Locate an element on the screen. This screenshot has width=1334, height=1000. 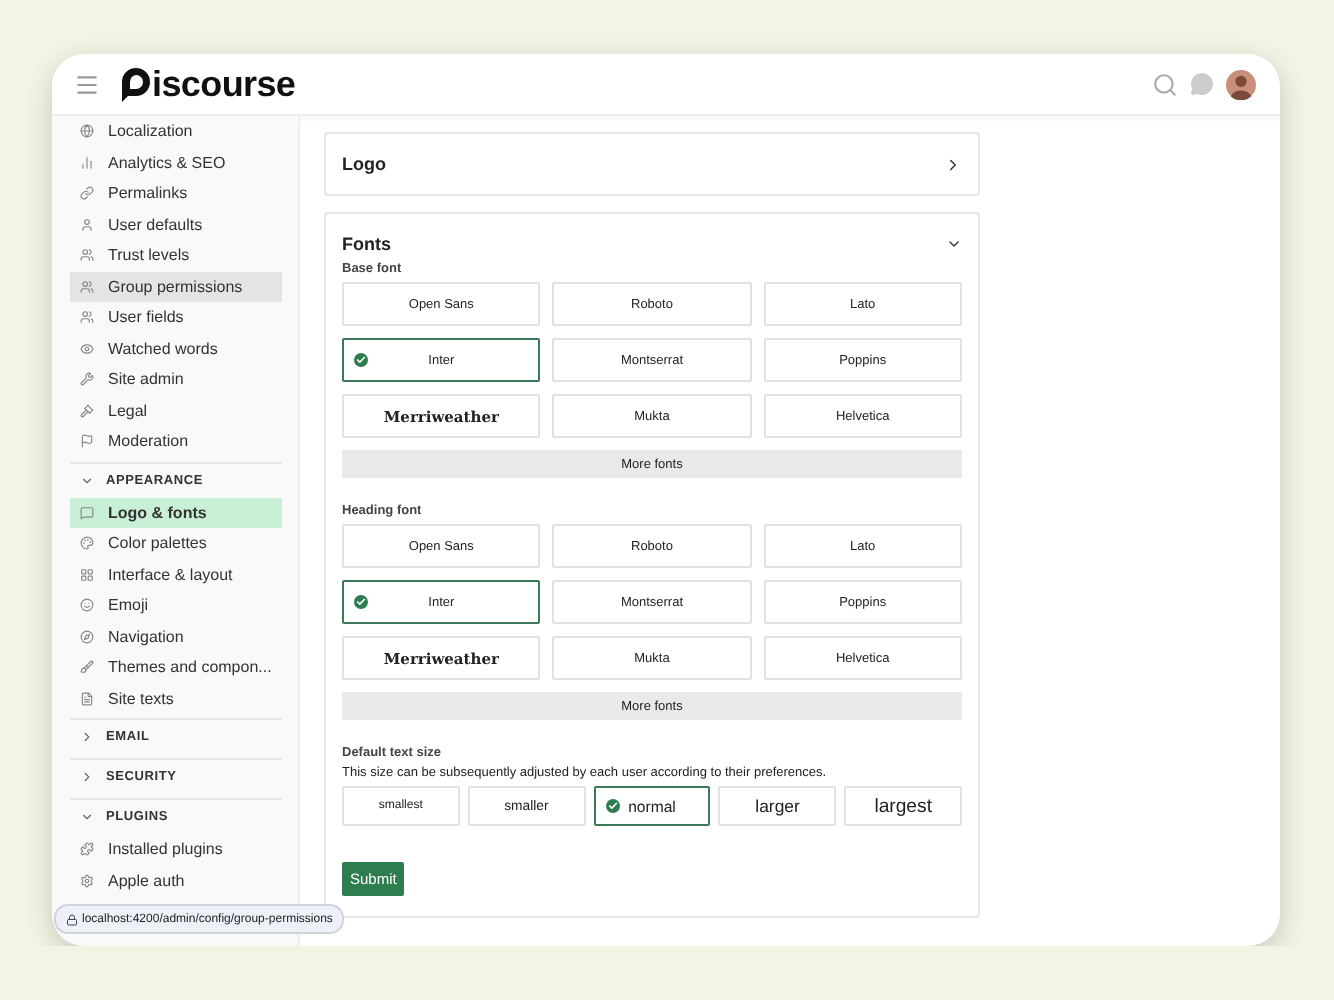
sidebar-item: Site texts is located at coordinates (176, 698).